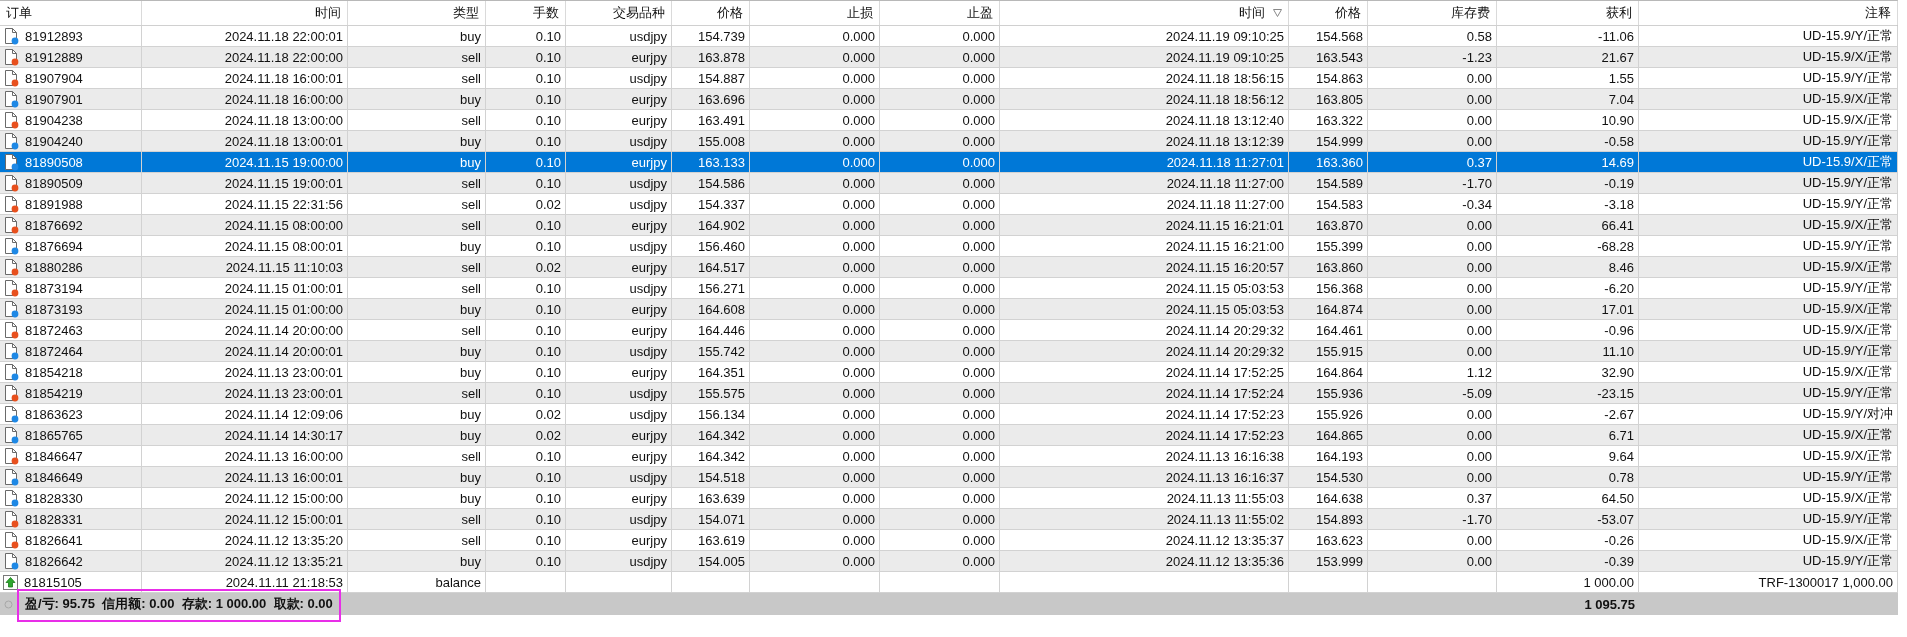  Describe the element at coordinates (71, 13) in the screenshot. I see `column-header: 订单` at that location.